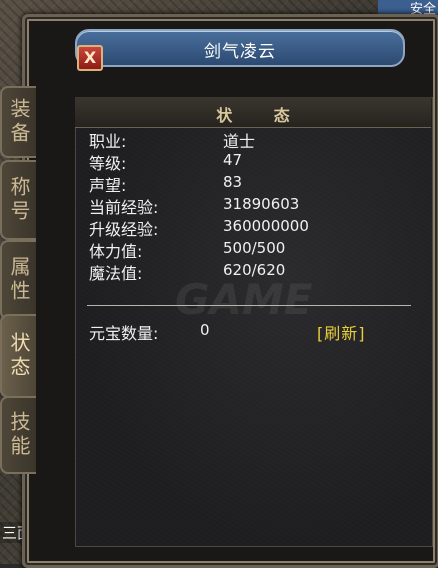 This screenshot has height=568, width=438. What do you see at coordinates (124, 229) in the screenshot?
I see `stat-label-levelup-exp: 升级经验:` at bounding box center [124, 229].